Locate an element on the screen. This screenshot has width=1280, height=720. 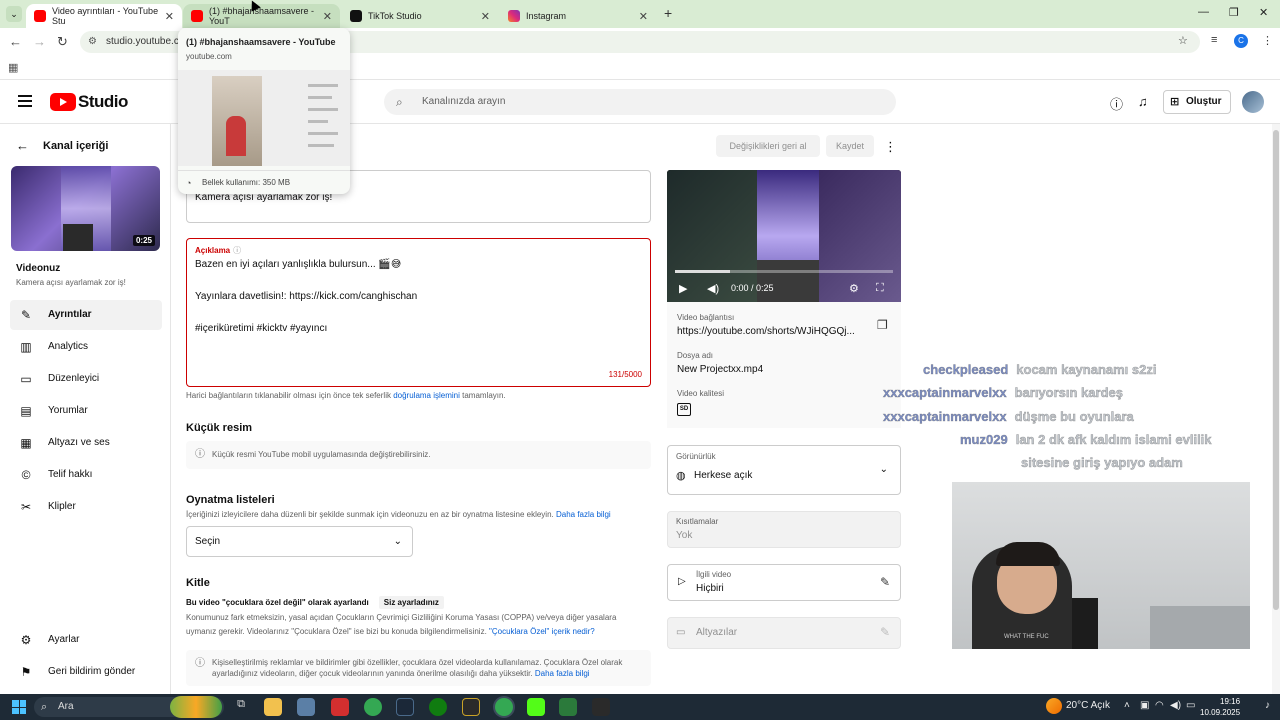
chrome-active-icon is located at coordinates (504, 707).